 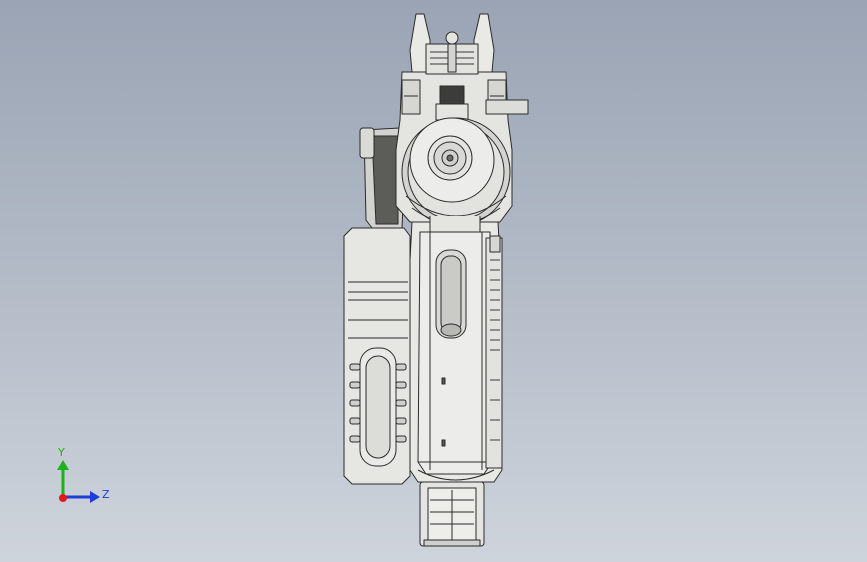 What do you see at coordinates (494, 352) in the screenshot?
I see `side-rail-ribbed` at bounding box center [494, 352].